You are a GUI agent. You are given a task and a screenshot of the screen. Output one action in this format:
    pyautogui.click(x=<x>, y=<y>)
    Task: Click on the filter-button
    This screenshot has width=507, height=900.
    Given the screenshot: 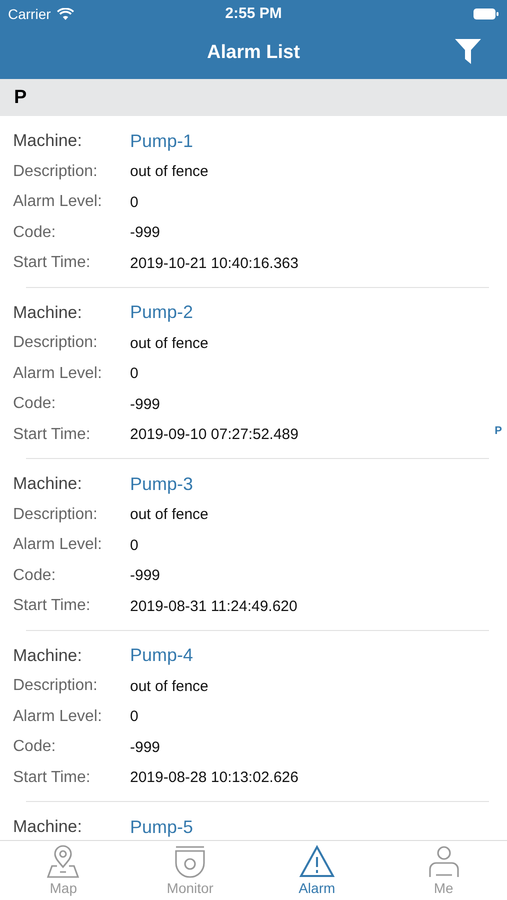 What is the action you would take?
    pyautogui.click(x=468, y=51)
    